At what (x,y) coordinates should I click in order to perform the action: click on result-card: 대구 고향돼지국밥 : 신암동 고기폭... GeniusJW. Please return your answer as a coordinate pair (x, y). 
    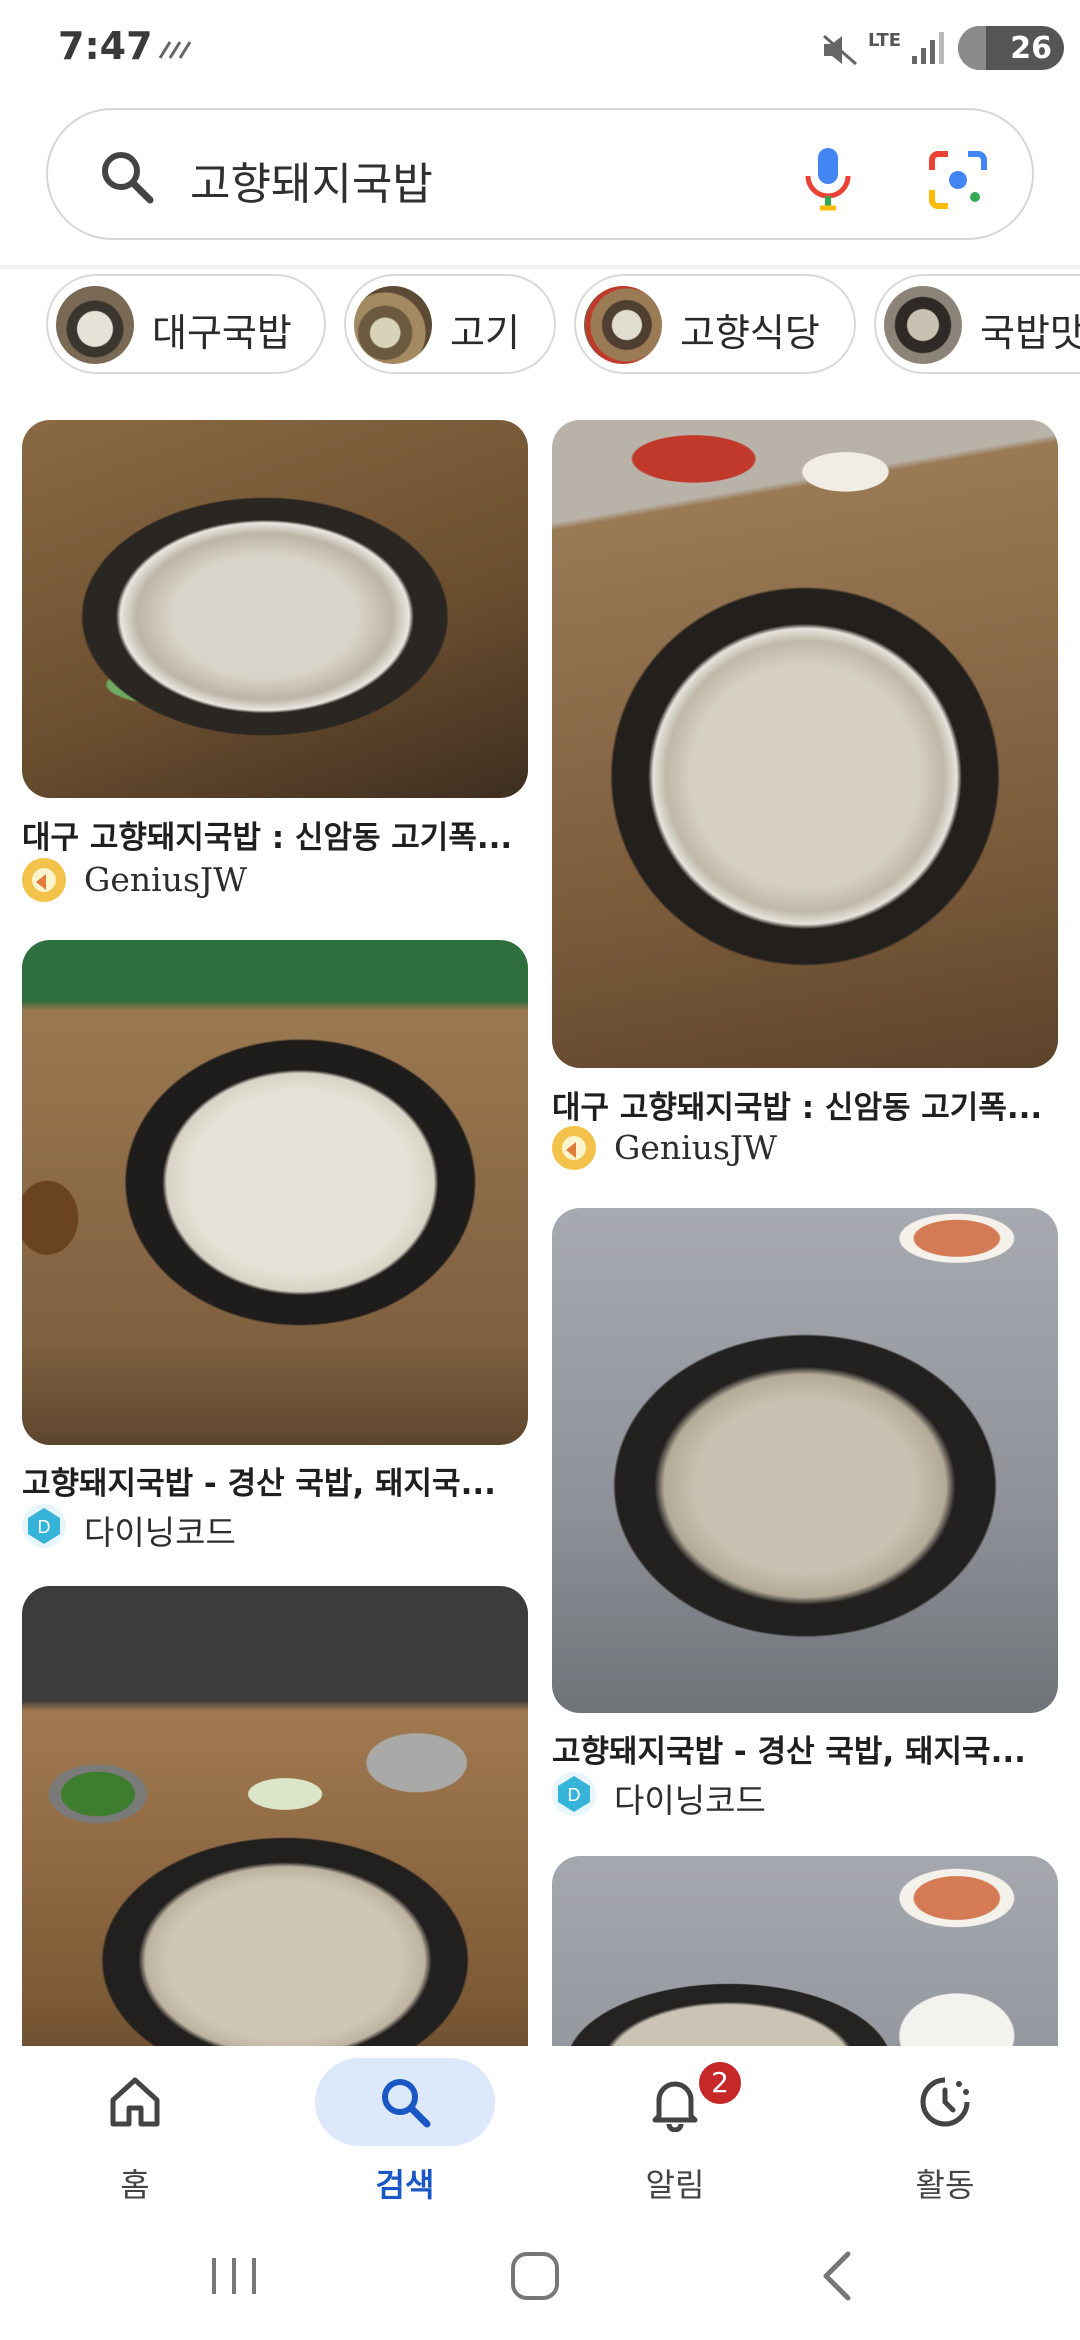
    Looking at the image, I should click on (275, 661).